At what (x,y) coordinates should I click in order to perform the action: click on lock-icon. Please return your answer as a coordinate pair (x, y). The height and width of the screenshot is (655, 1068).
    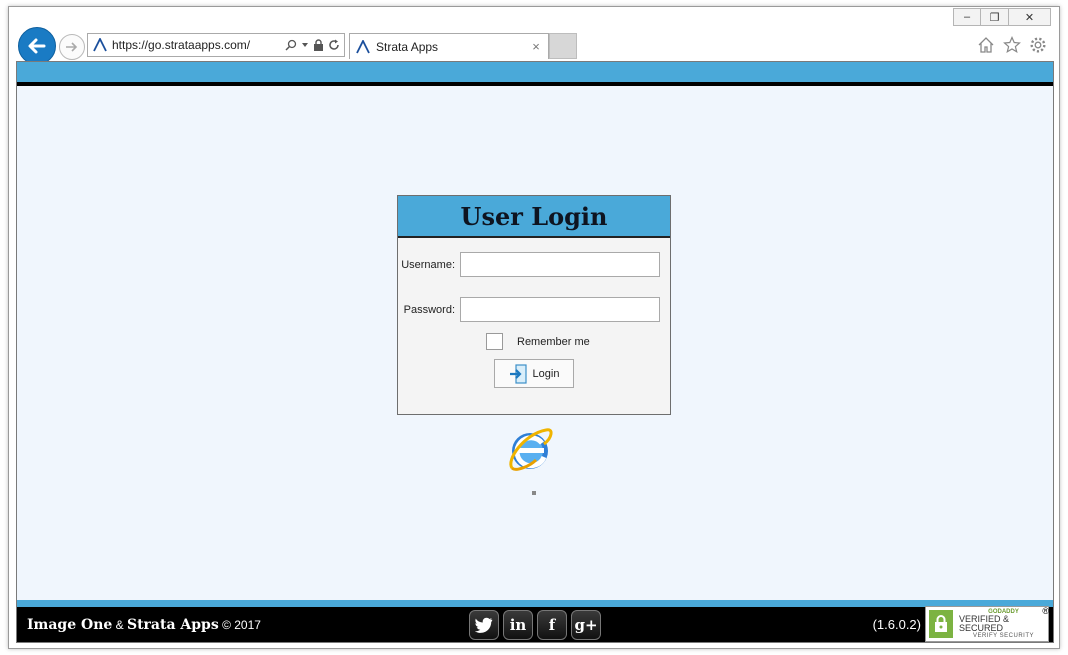
    Looking at the image, I should click on (318, 45).